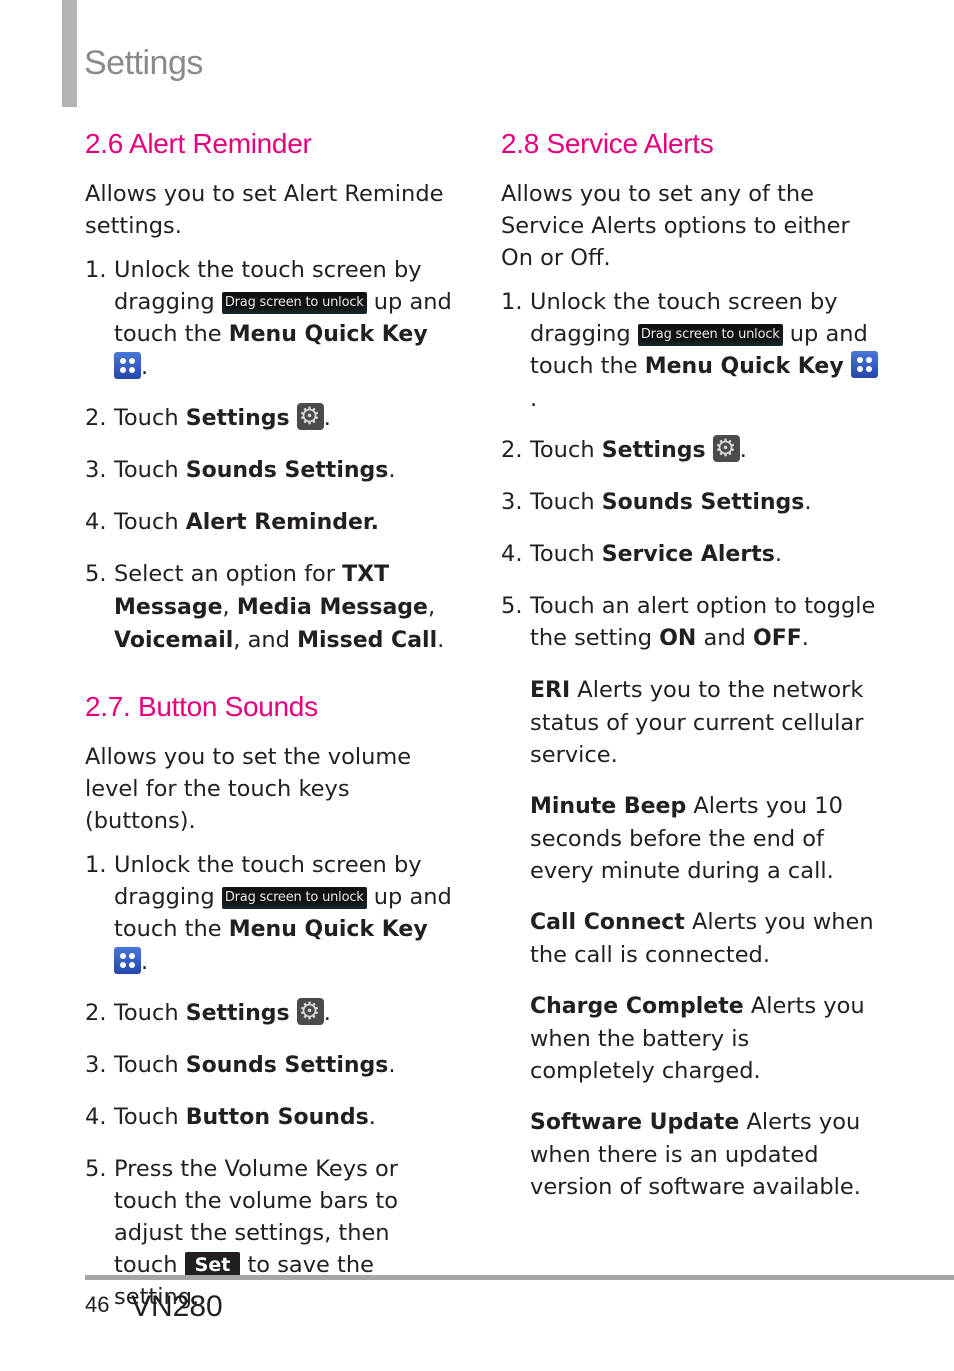 This screenshot has height=1371, width=954. Describe the element at coordinates (232, 522) in the screenshot. I see `step-item: 4. Touch Alert Reminder.` at that location.